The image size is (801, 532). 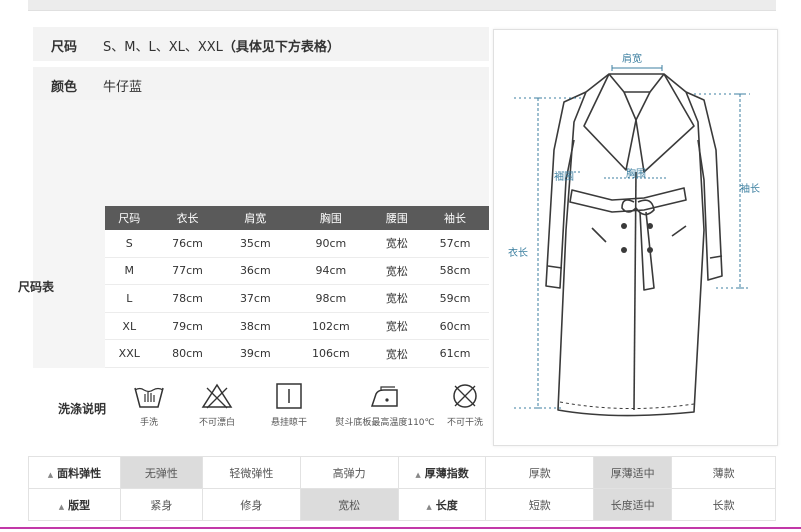 What do you see at coordinates (251, 472) in the screenshot?
I see `fabric-option: 轻微弹性` at bounding box center [251, 472].